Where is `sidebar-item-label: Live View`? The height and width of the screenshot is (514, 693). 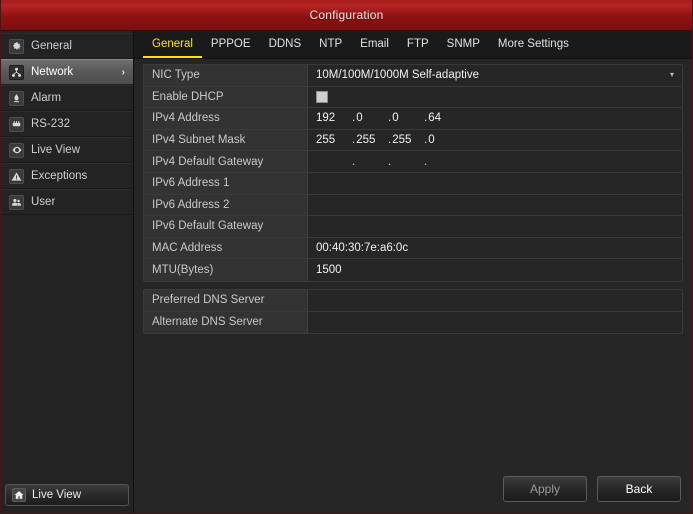
sidebar-item-label: Live View is located at coordinates (56, 150).